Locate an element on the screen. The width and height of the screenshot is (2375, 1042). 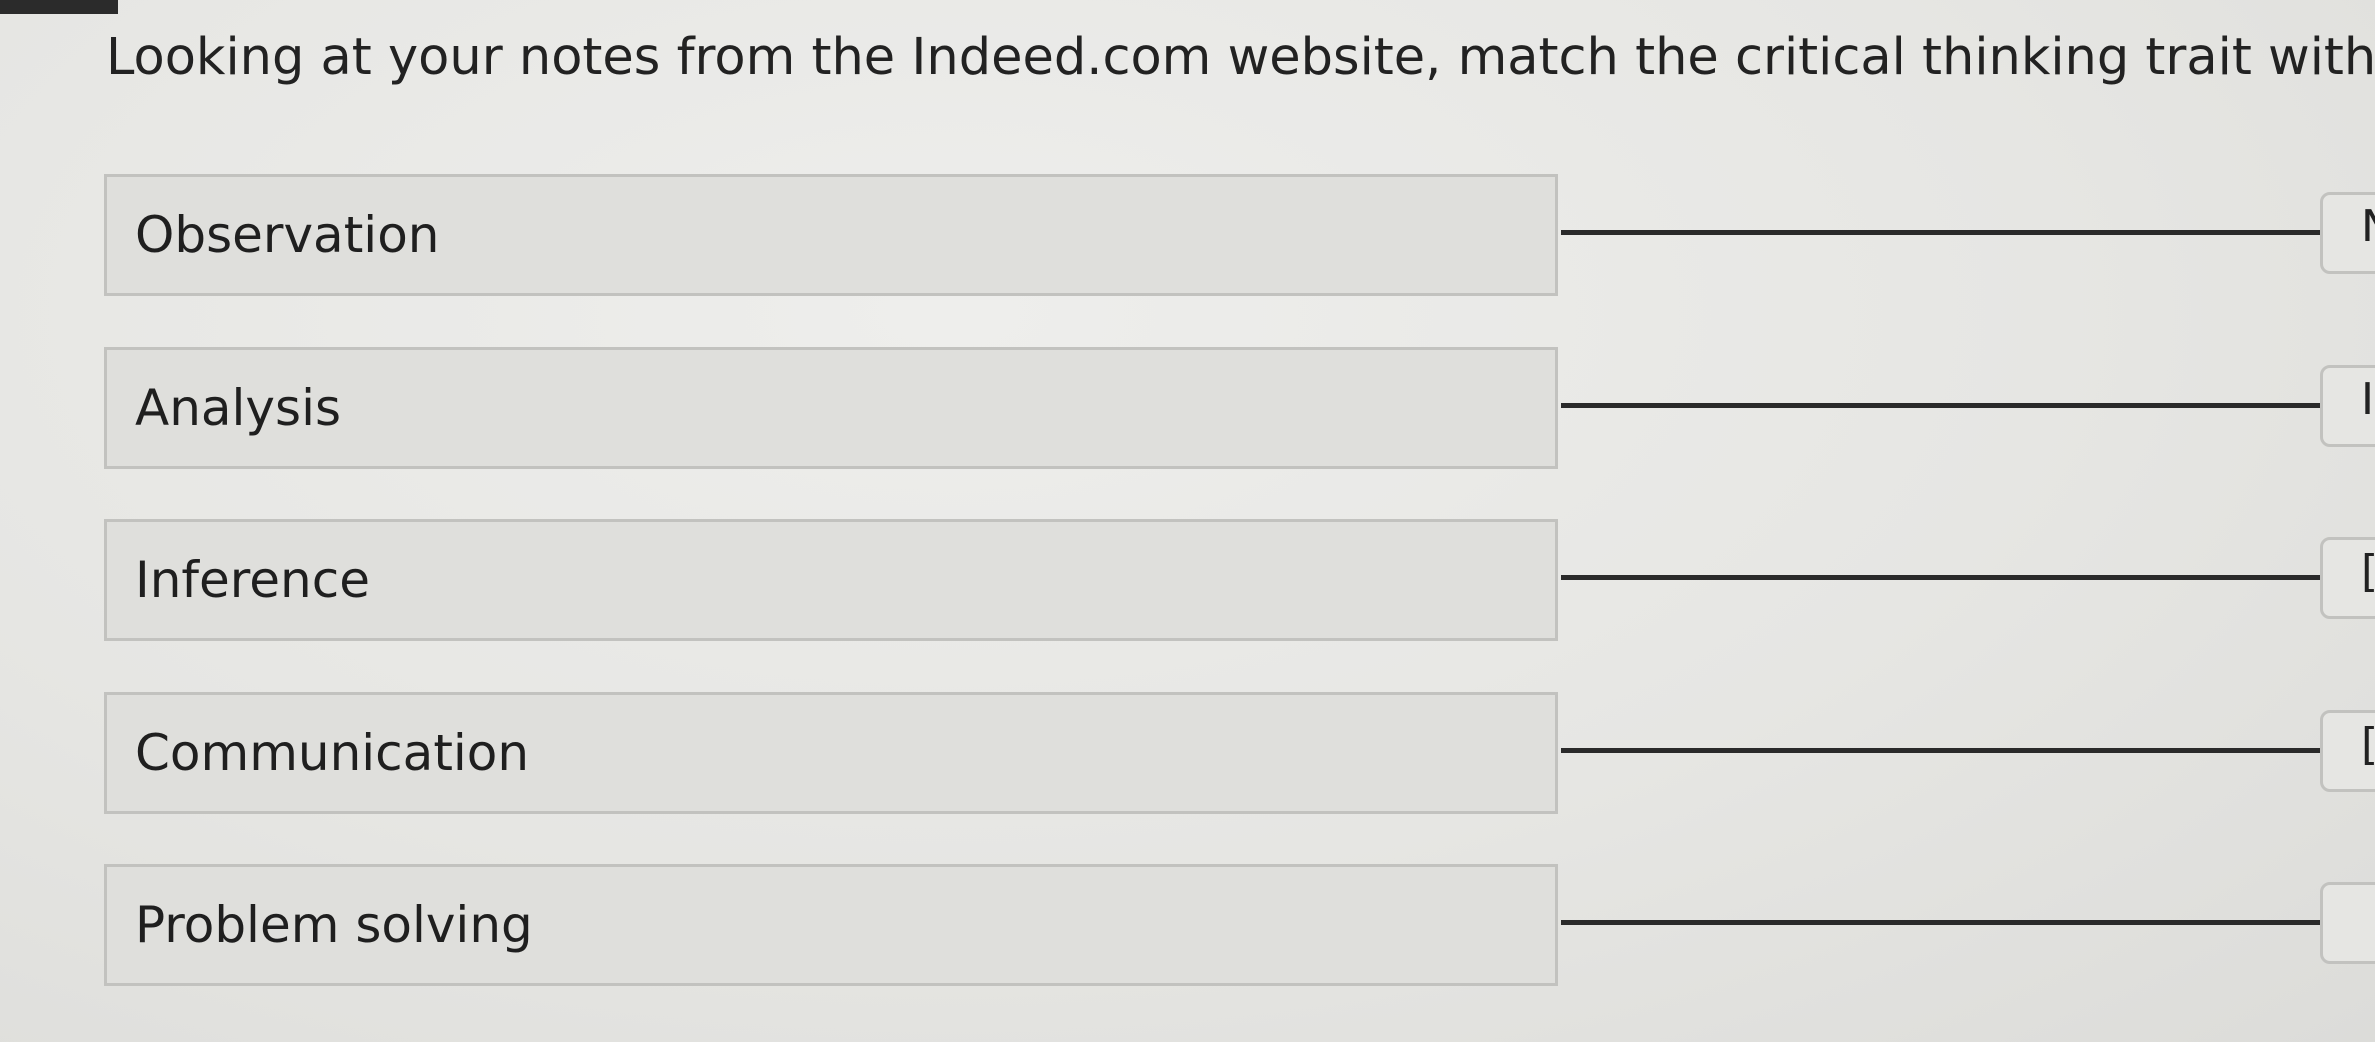
term-analysis: Analysis is located at coordinates (831, 408).